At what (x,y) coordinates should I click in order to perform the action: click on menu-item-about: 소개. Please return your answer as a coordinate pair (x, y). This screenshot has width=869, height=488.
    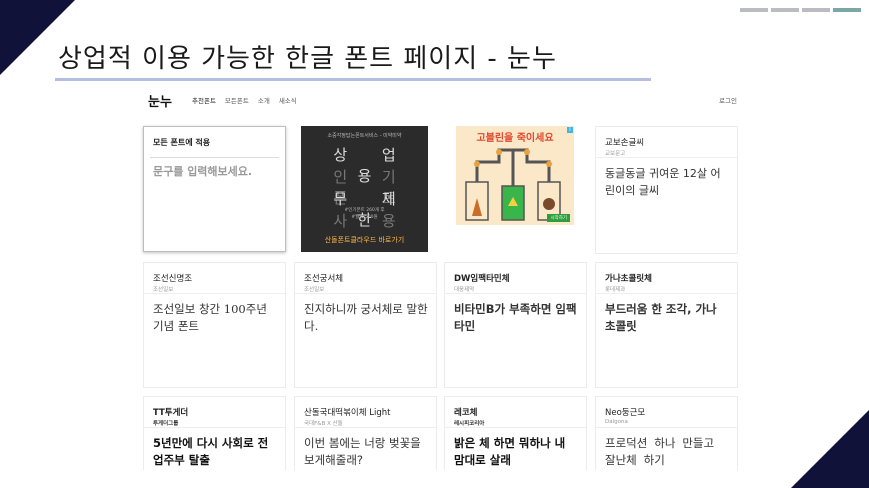
    Looking at the image, I should click on (264, 100).